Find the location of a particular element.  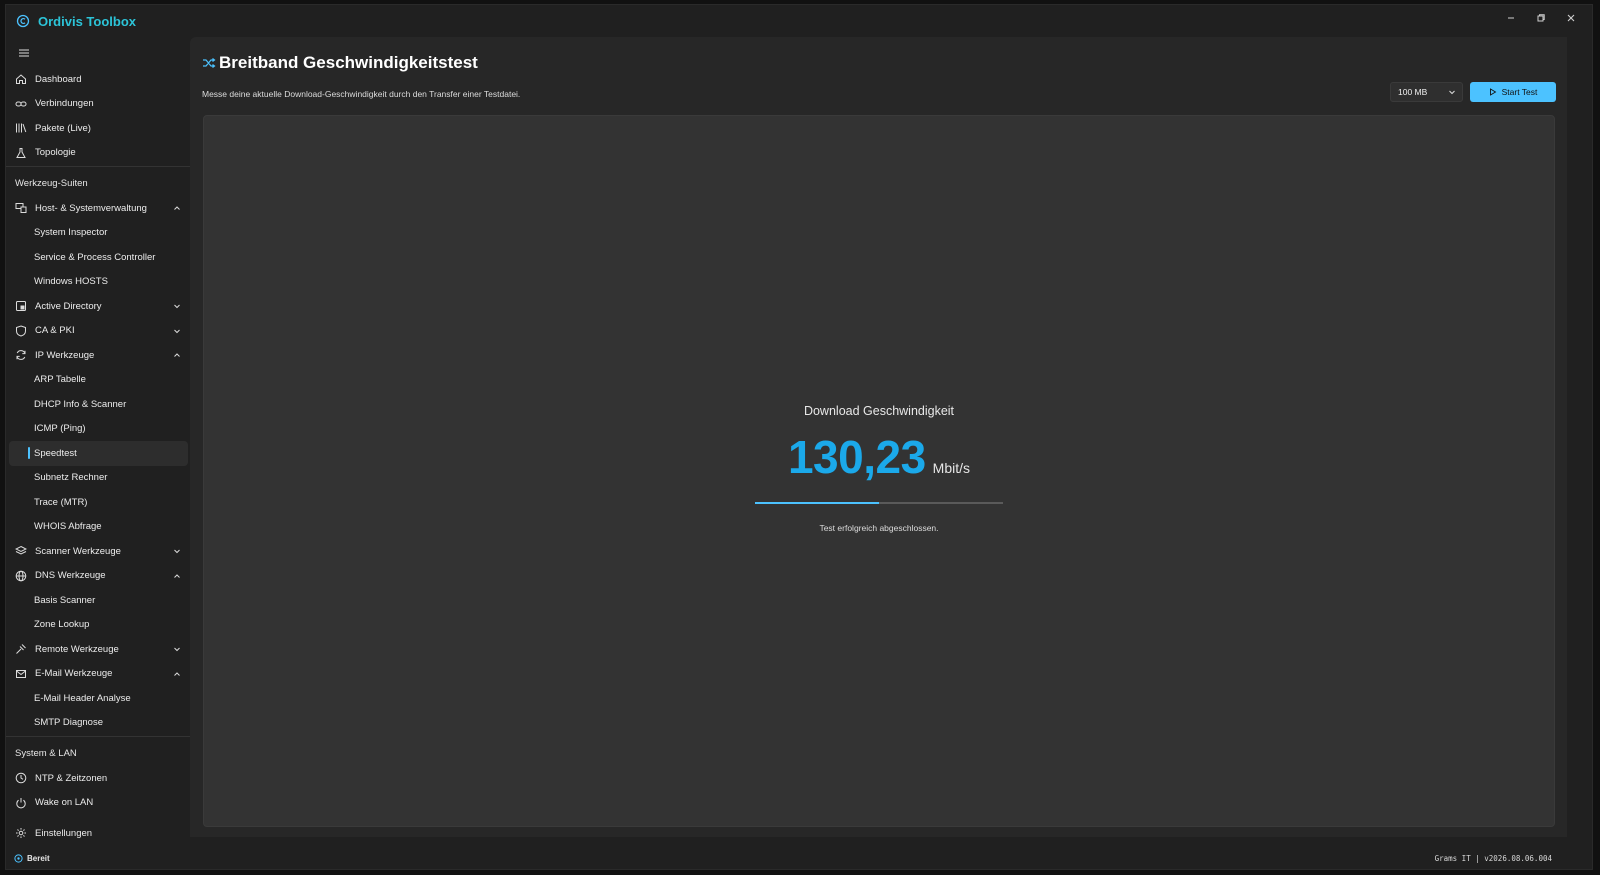

status-icon is located at coordinates (18, 858).